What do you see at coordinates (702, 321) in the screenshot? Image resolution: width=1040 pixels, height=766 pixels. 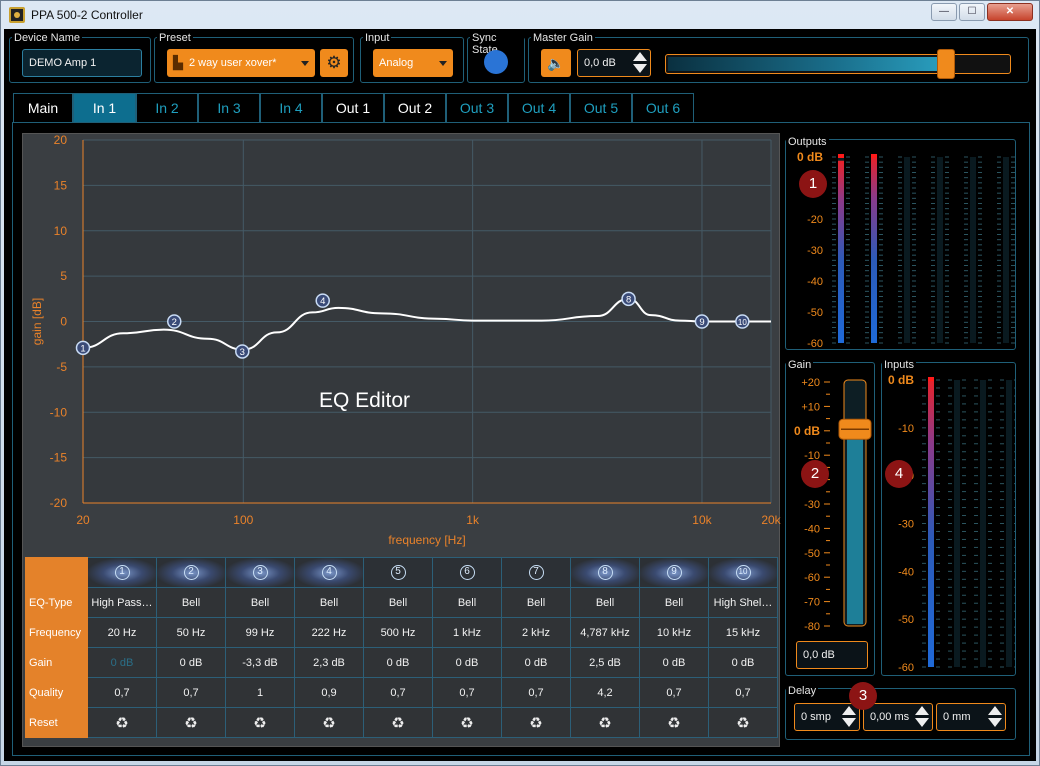 I see `eq-band-handle-9: 9` at bounding box center [702, 321].